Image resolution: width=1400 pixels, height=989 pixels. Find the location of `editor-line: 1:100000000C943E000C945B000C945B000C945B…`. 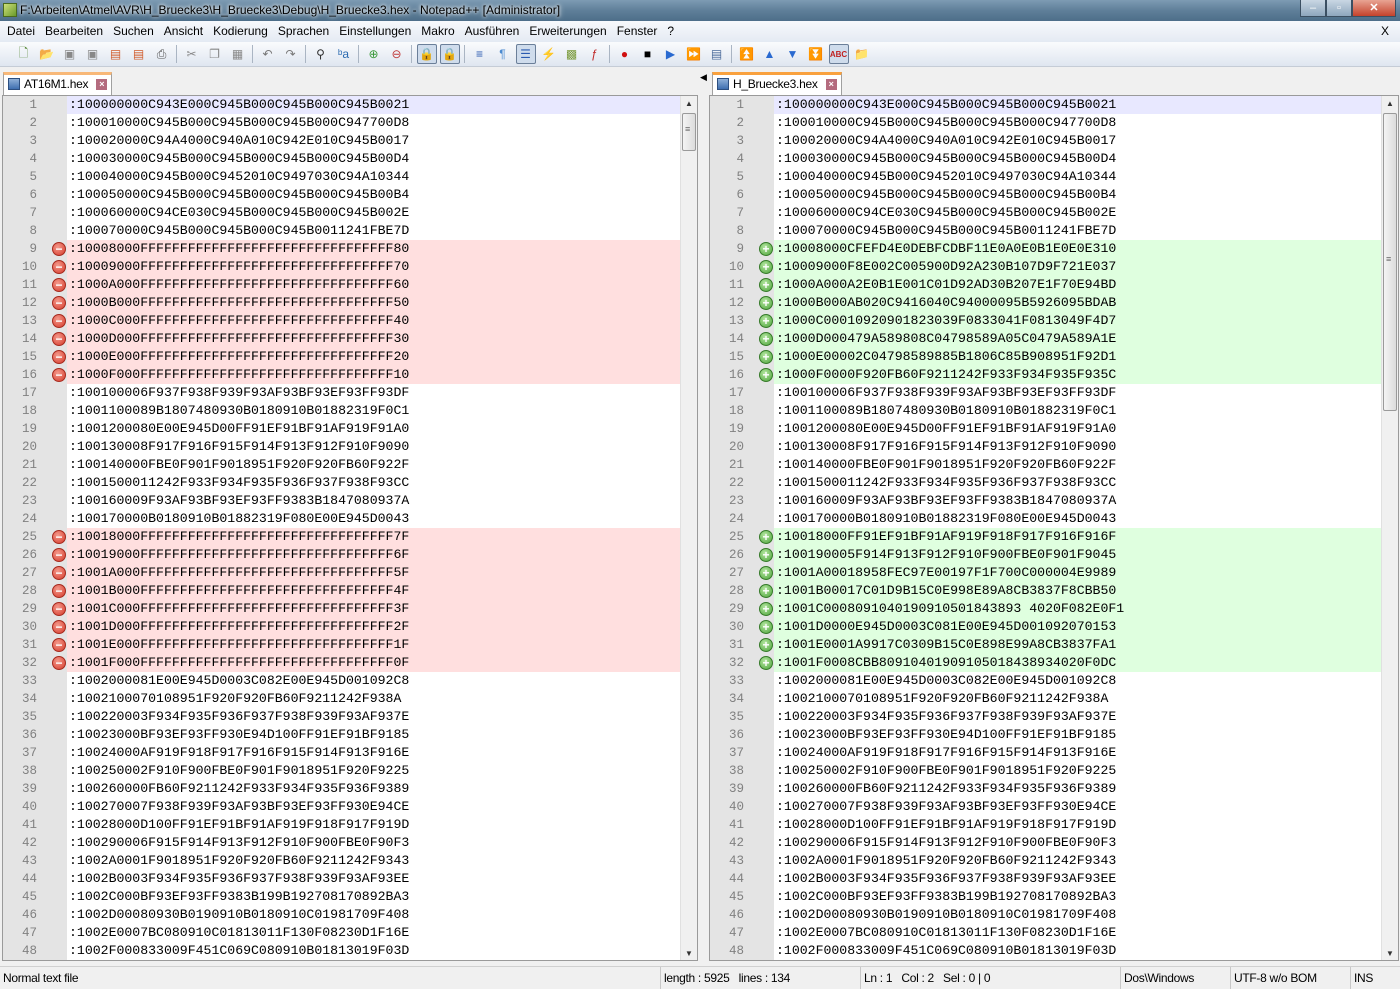

editor-line: 1:100000000C943E000C945B000C945B000C945B… is located at coordinates (350, 105).